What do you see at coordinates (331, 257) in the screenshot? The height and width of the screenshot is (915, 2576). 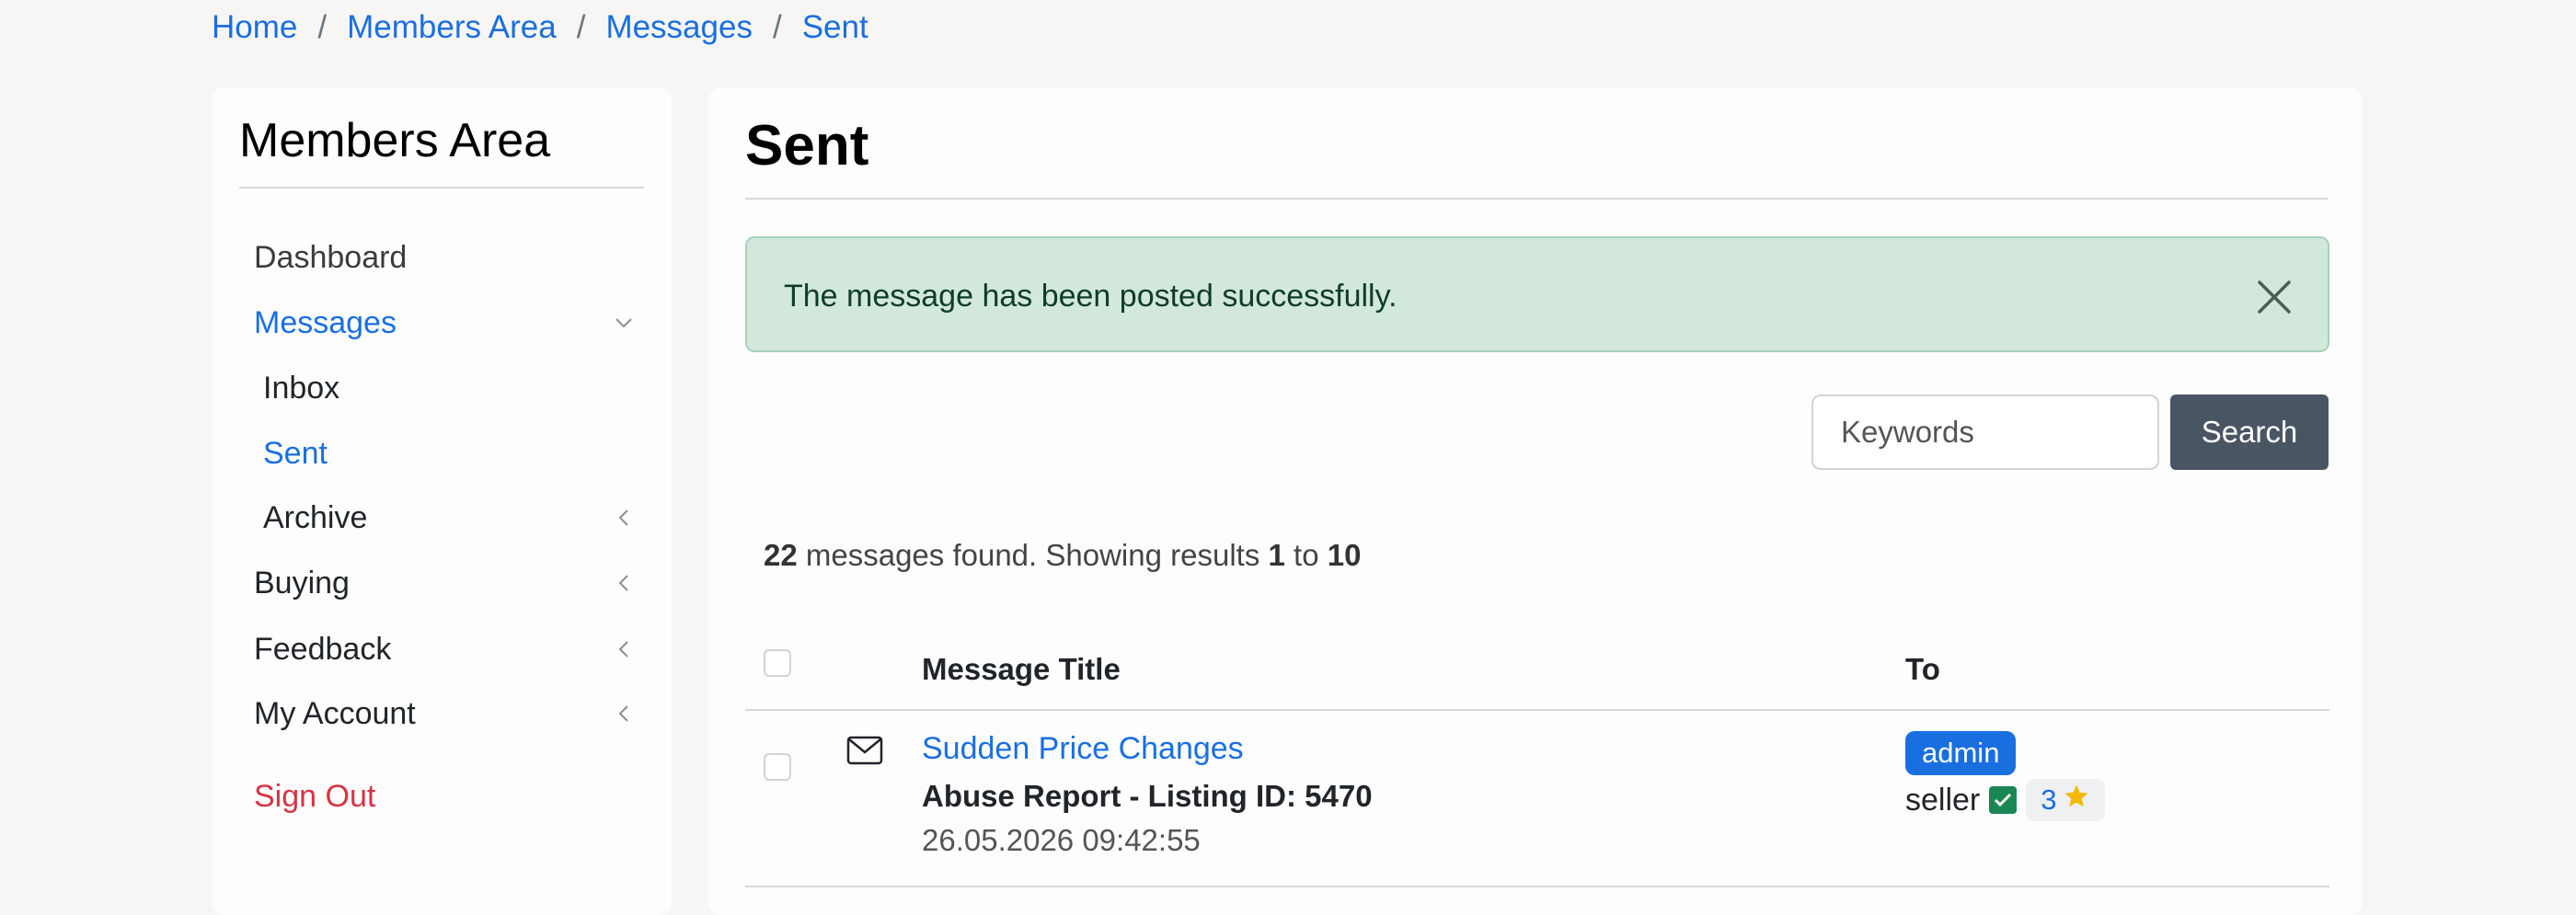 I see `sidebar-item-label: Dashboard` at bounding box center [331, 257].